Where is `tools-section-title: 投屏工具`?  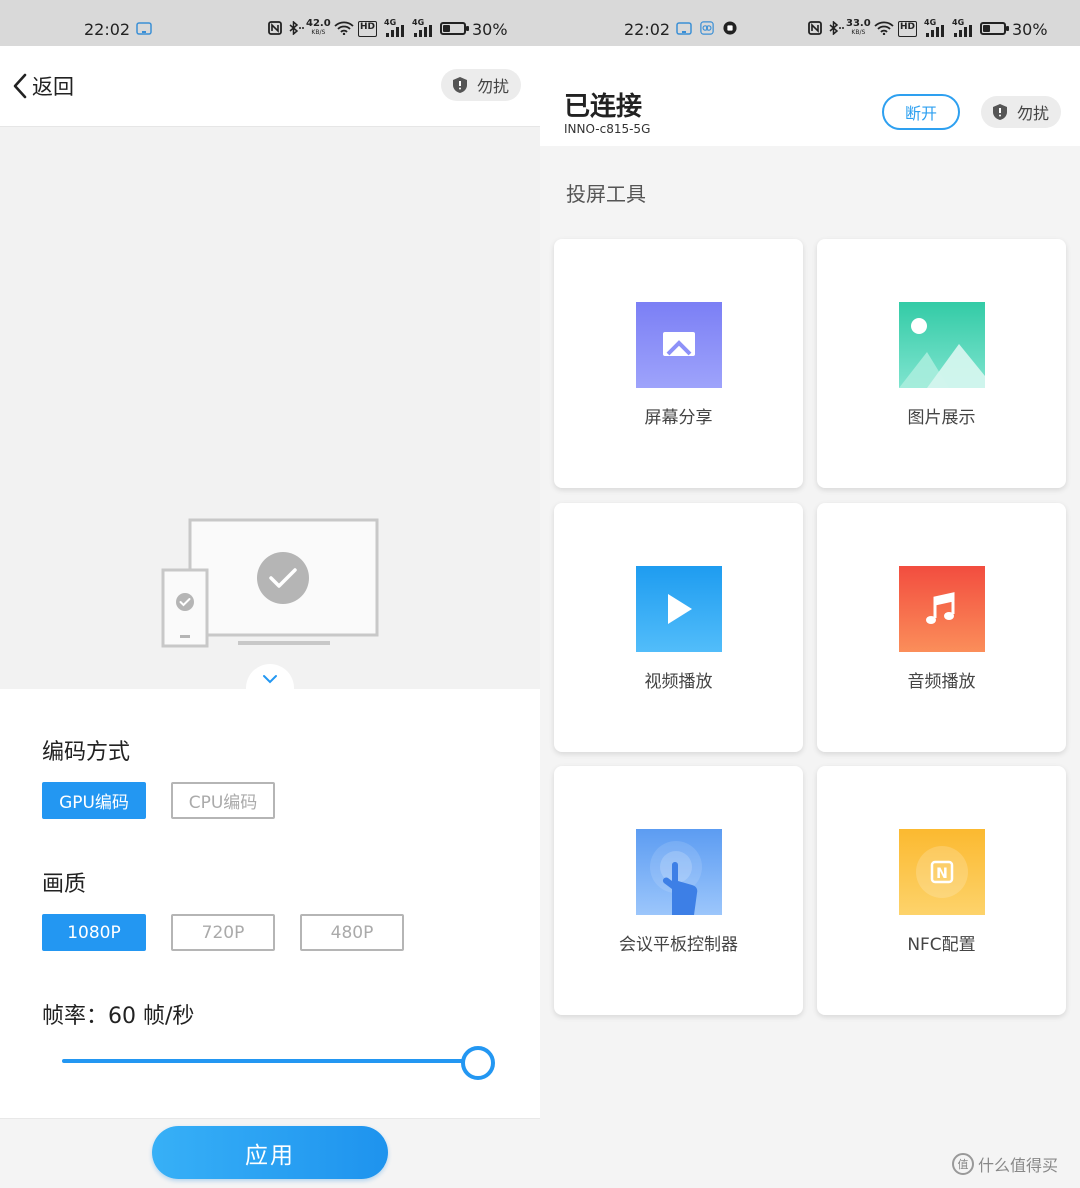 tools-section-title: 投屏工具 is located at coordinates (606, 194).